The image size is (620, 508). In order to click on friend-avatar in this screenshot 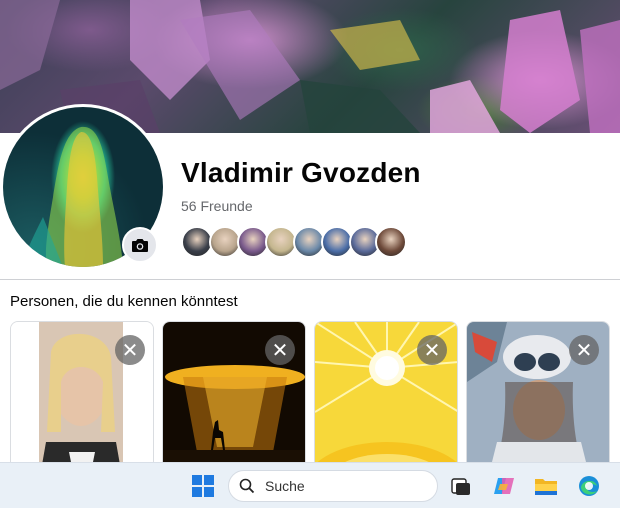, I will do `click(391, 242)`.